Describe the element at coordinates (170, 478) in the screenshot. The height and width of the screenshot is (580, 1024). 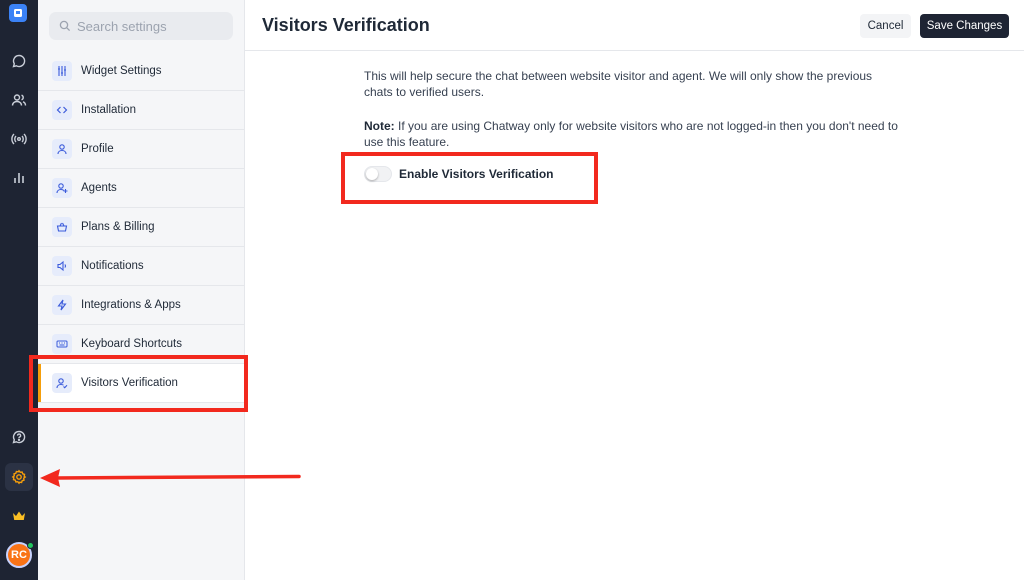
I see `annotation-arrow` at that location.